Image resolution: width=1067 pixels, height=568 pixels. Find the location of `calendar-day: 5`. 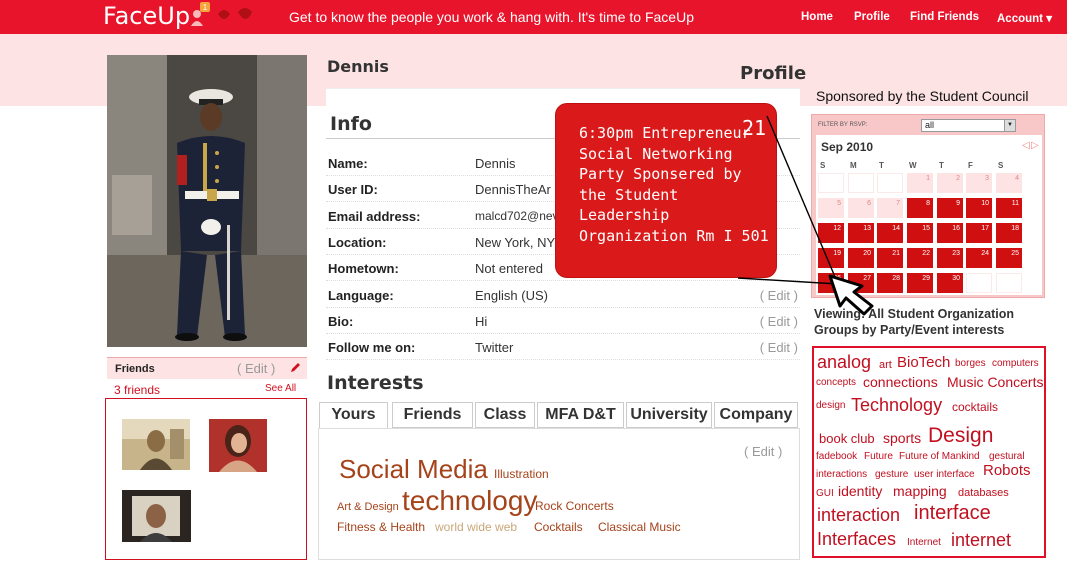

calendar-day: 5 is located at coordinates (831, 208).